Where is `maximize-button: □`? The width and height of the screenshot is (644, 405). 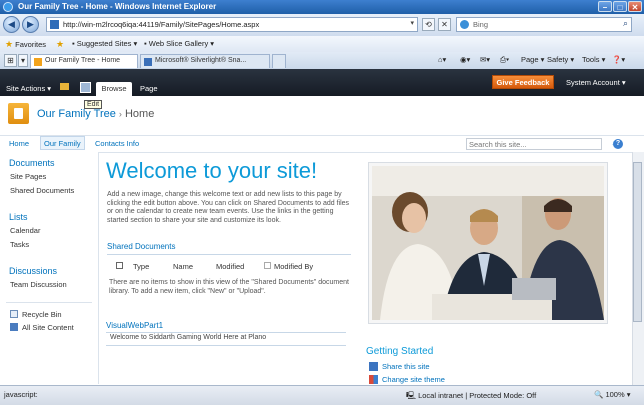
maximize-button: □ is located at coordinates (620, 6).